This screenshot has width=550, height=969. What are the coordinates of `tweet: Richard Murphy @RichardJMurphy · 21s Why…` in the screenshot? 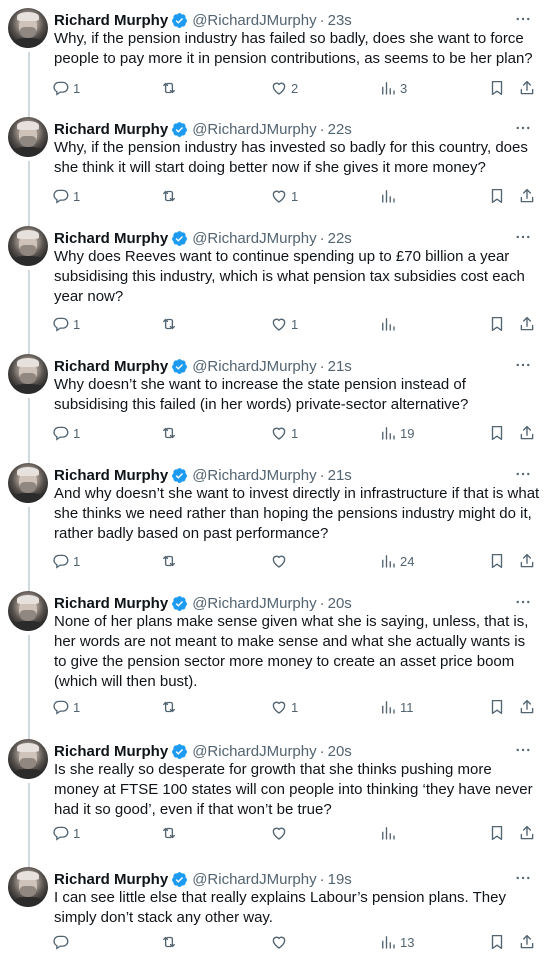 It's located at (275, 407).